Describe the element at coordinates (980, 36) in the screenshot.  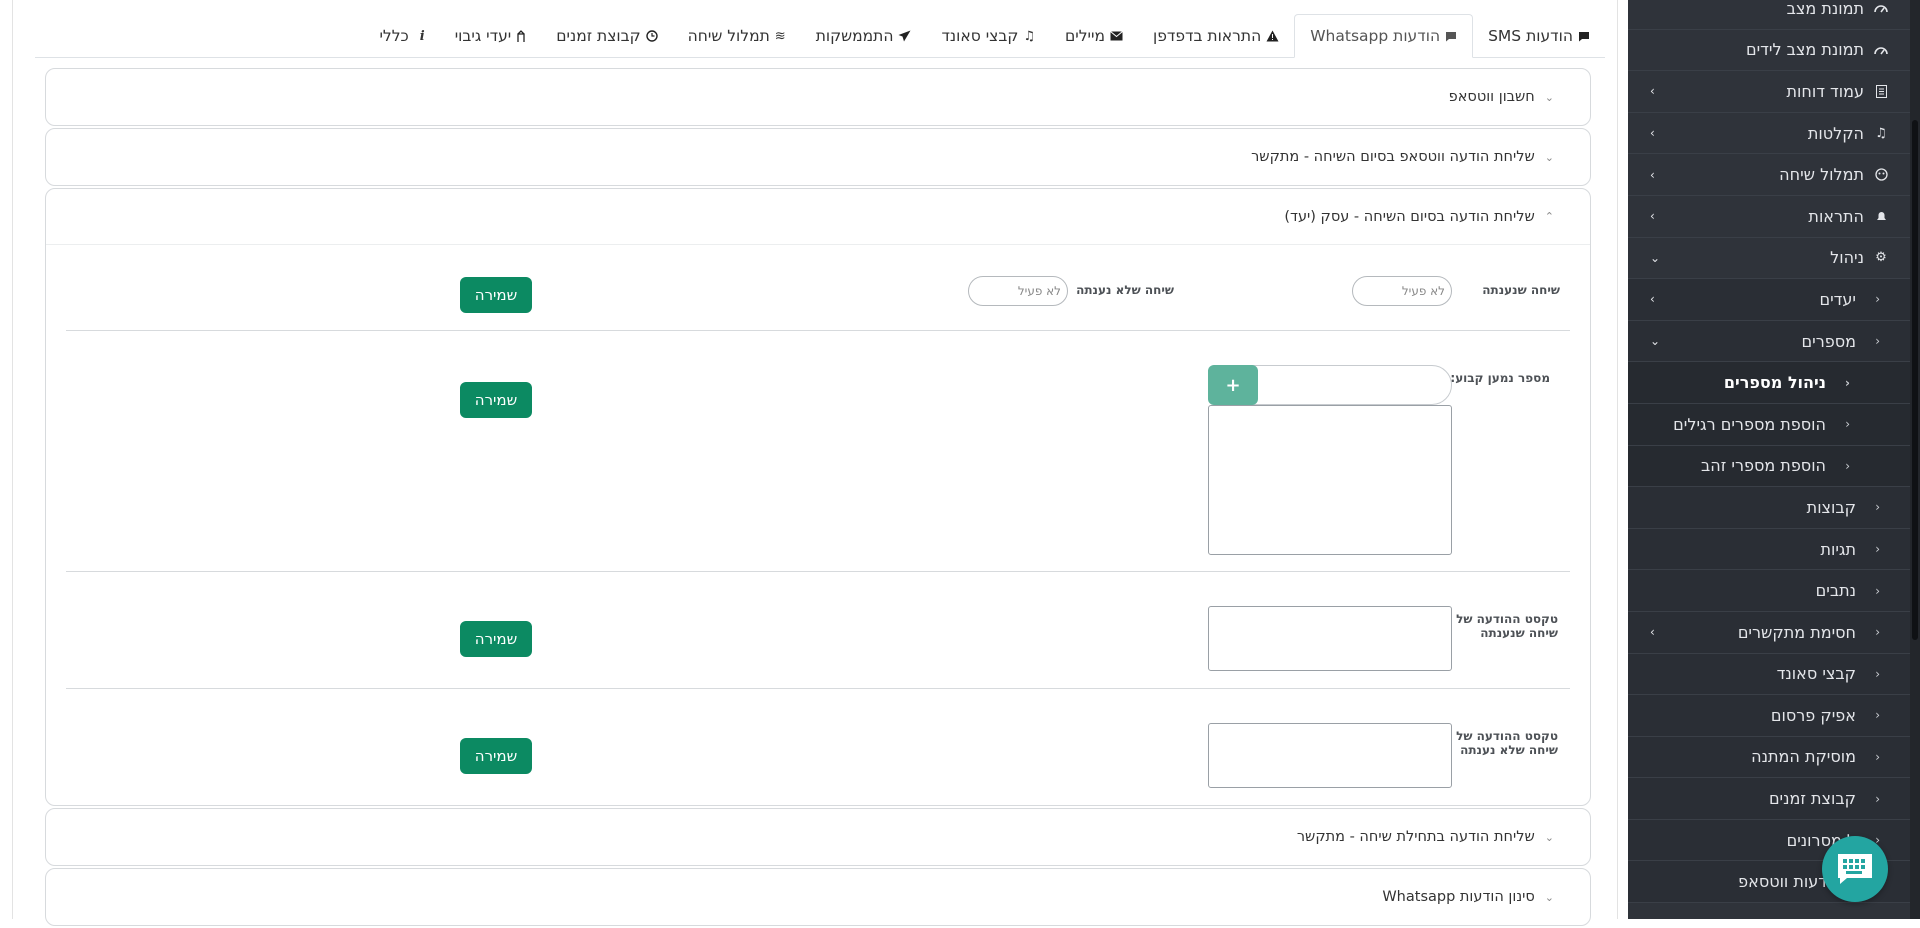
I see `tab-label: קבצי סאונד` at that location.